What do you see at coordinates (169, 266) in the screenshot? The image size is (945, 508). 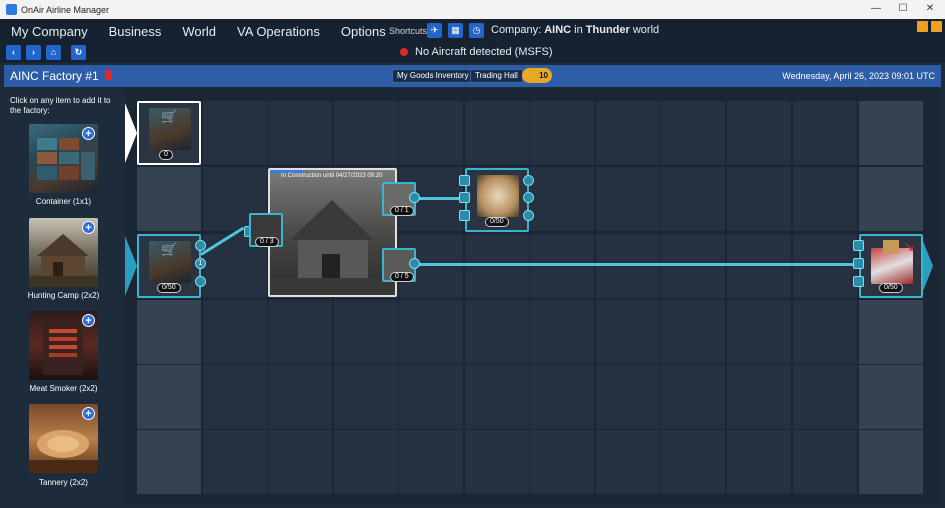 I see `input-node-mid: 🛒 0/50` at bounding box center [169, 266].